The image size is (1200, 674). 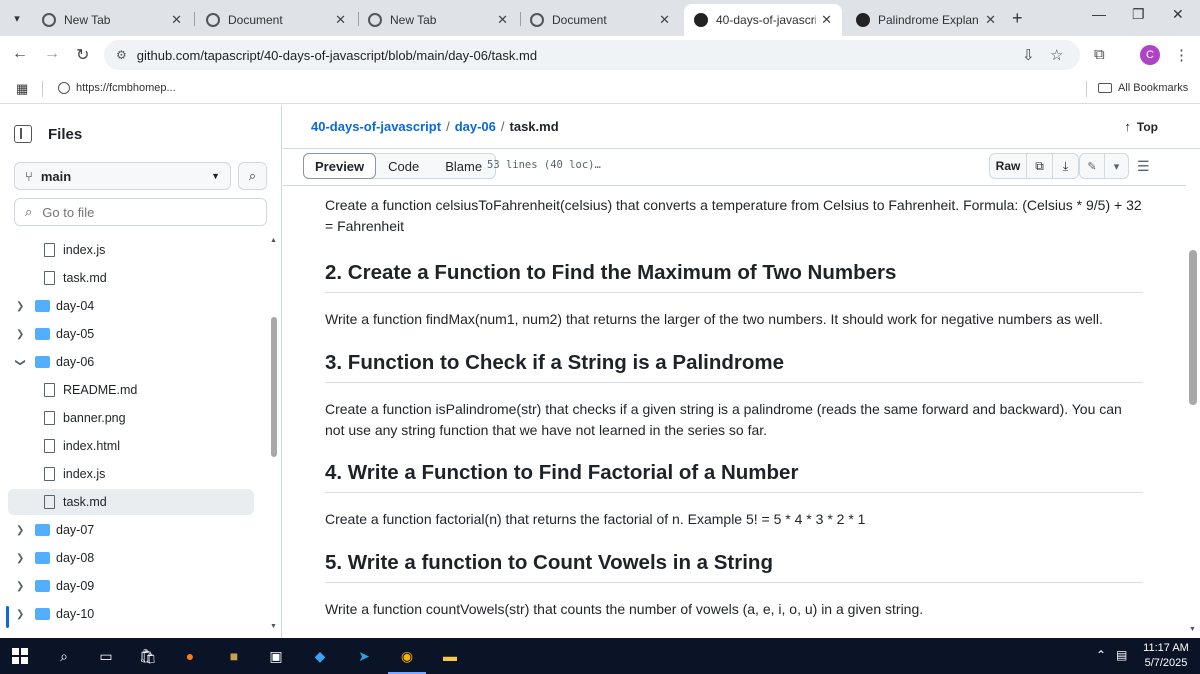 What do you see at coordinates (49, 20) in the screenshot?
I see `chrome-favicon-icon` at bounding box center [49, 20].